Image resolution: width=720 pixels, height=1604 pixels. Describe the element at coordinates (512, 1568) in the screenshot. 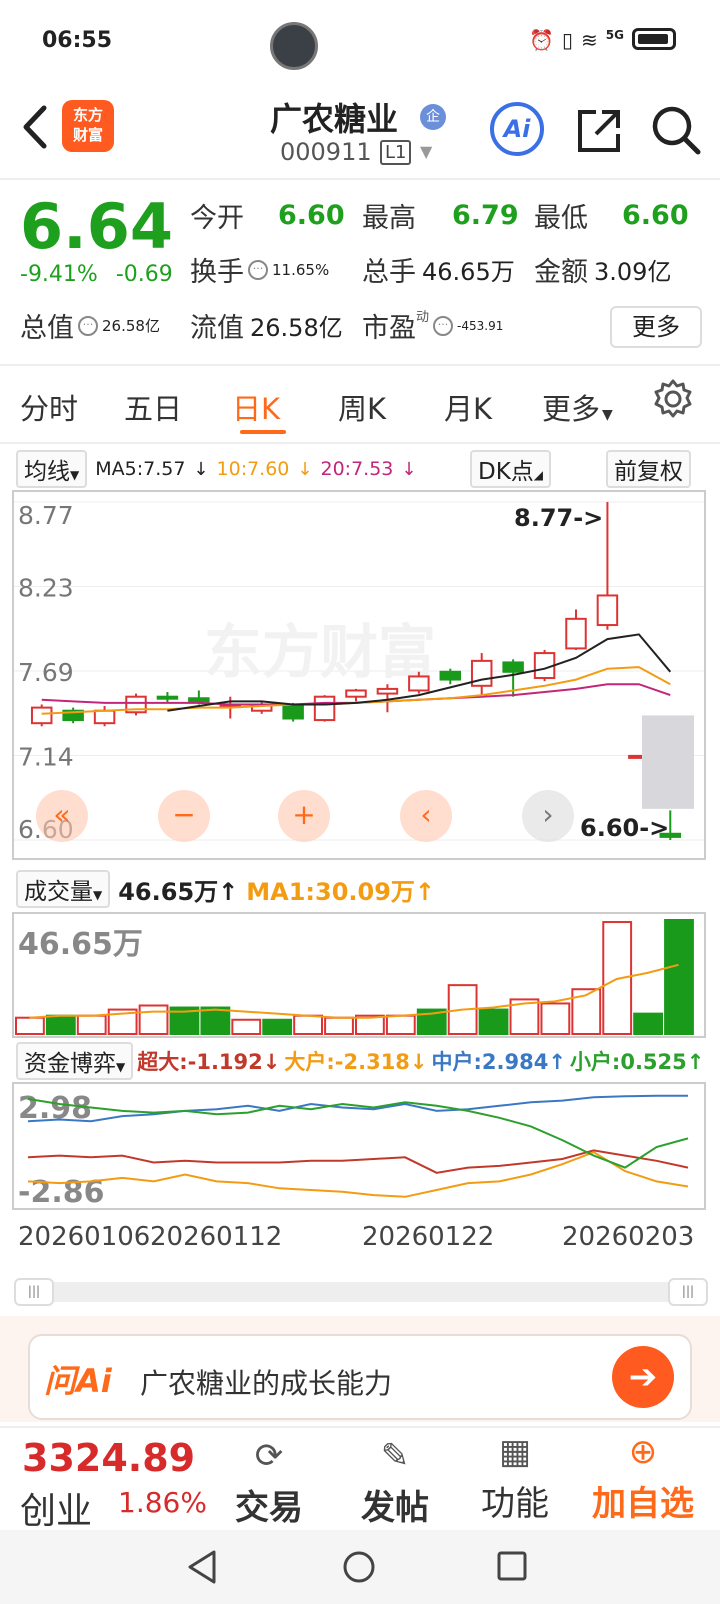

I see `nav-recents-icon` at that location.